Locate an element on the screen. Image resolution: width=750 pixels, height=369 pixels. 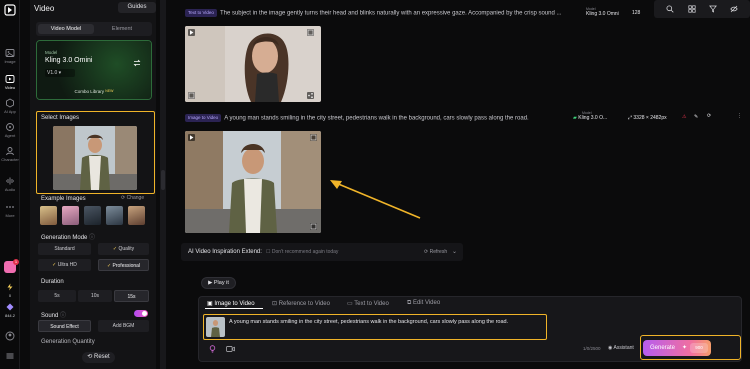
rail-label: Audio is located at coordinates (10, 189).